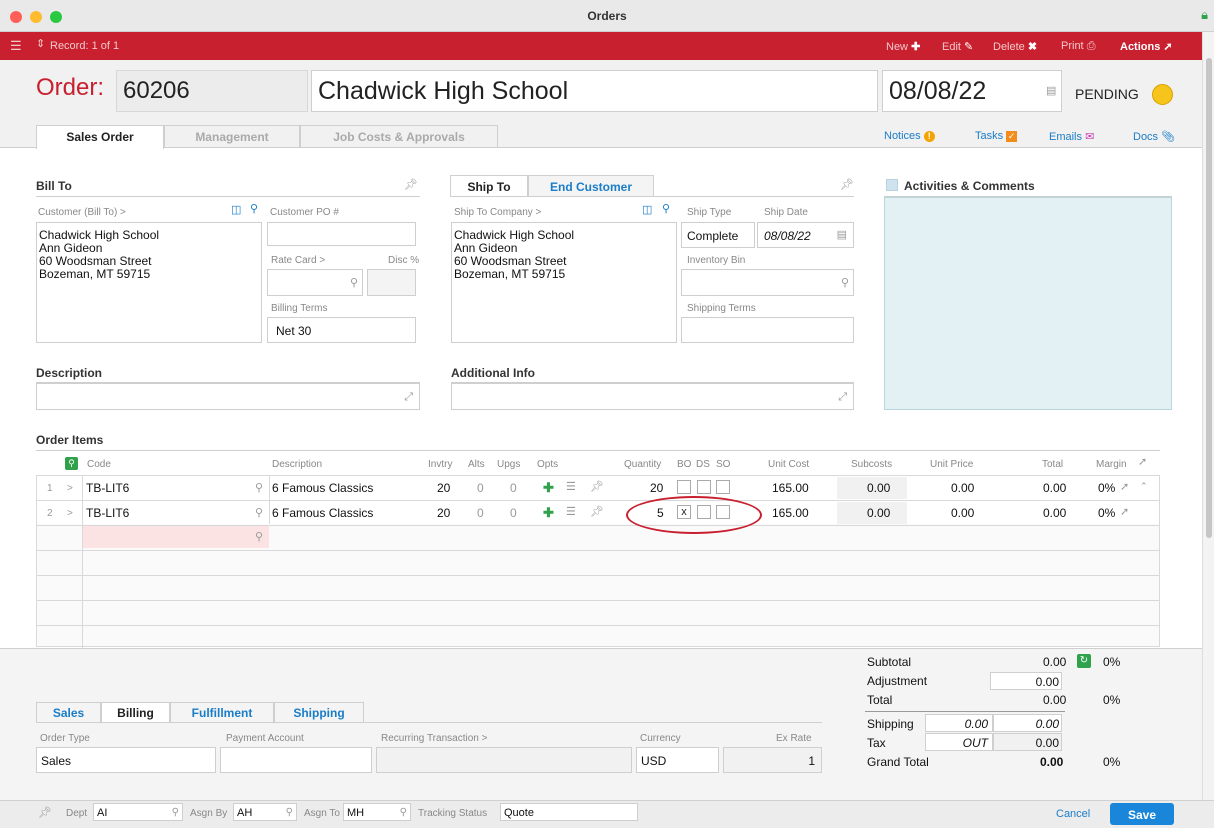  I want to click on order-type-field: Sales, so click(126, 760).